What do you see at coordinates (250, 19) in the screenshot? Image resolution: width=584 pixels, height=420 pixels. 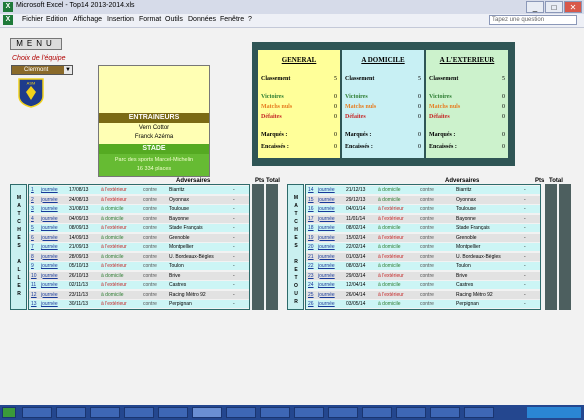 I see `menu-help: ?` at bounding box center [250, 19].